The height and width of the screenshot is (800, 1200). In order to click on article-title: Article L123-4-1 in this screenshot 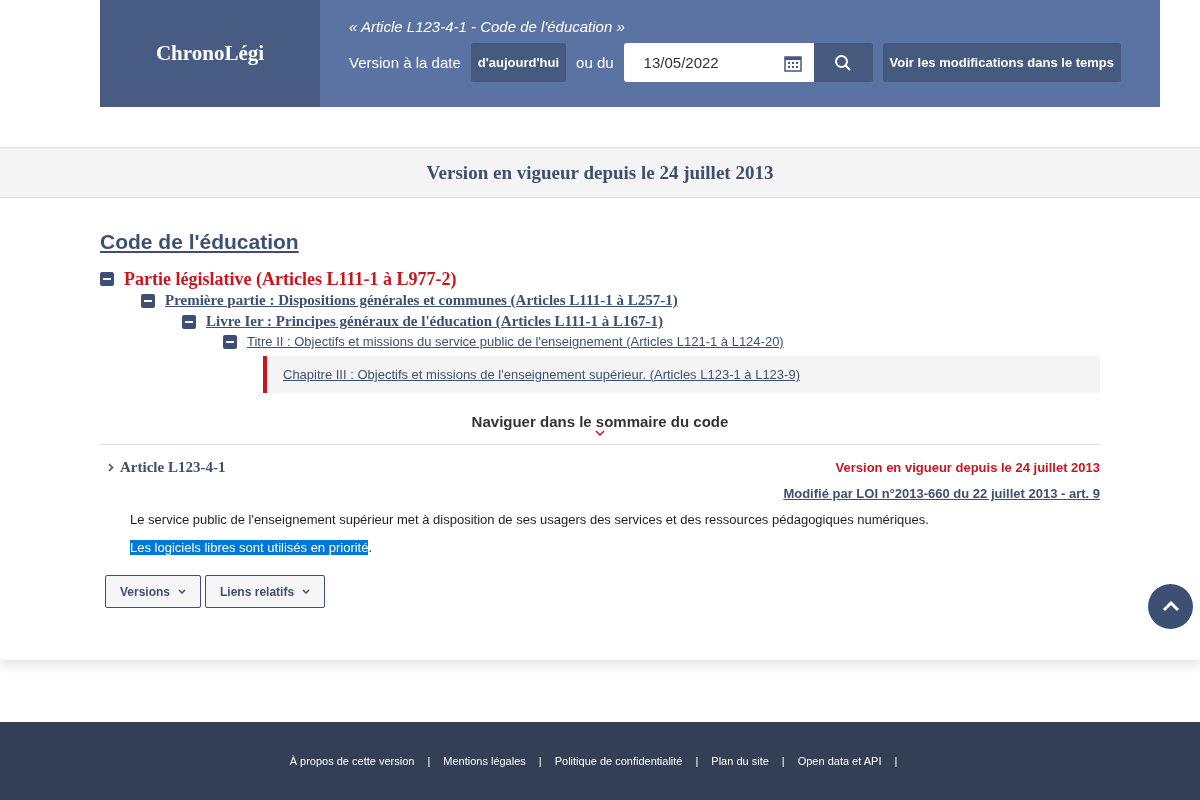, I will do `click(173, 467)`.